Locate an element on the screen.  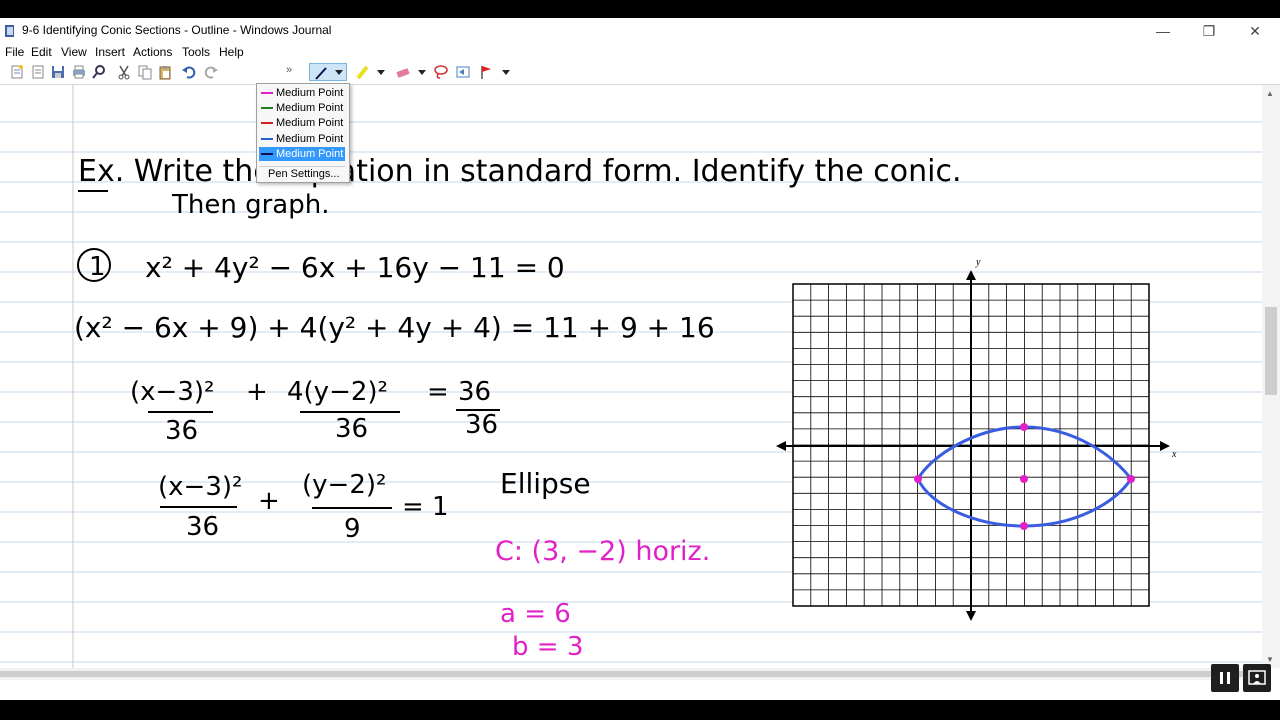
menu-edit: Edit is located at coordinates (41, 52).